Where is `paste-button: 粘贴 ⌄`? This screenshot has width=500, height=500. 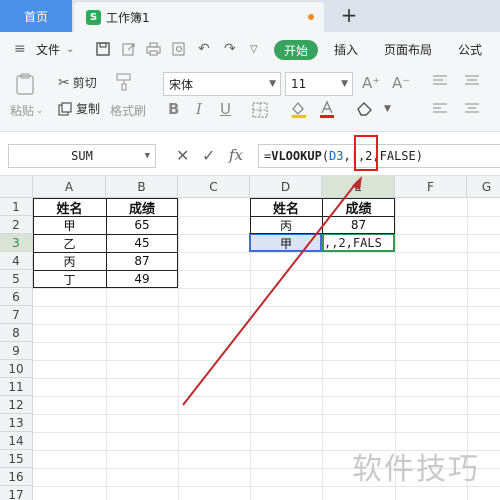 paste-button: 粘贴 ⌄ is located at coordinates (27, 110).